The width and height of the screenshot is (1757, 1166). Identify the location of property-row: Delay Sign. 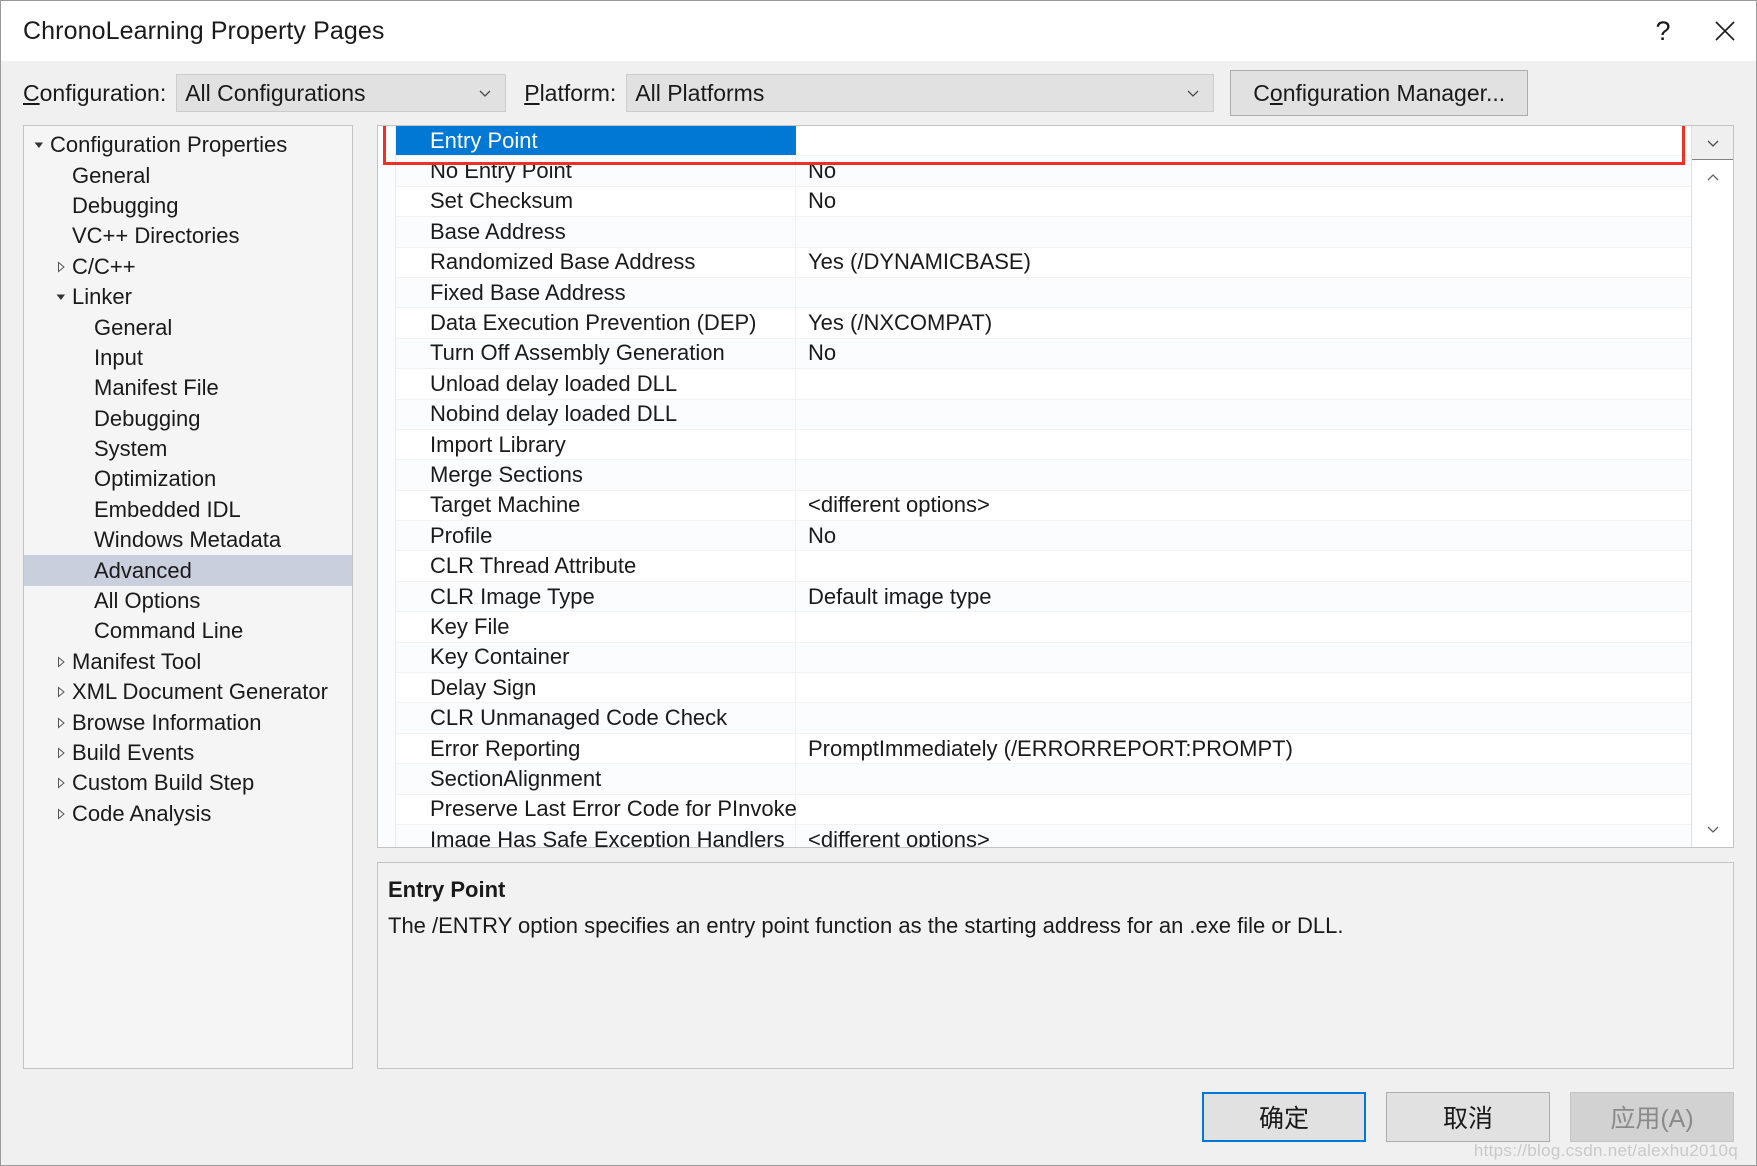
(1043, 688).